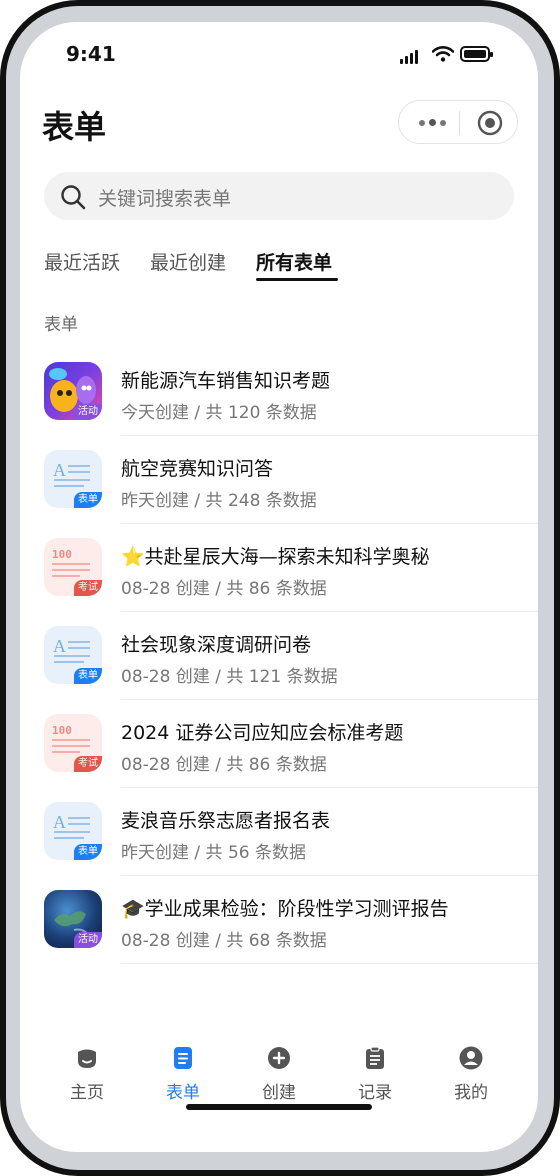 This screenshot has height=1176, width=560. Describe the element at coordinates (476, 54) in the screenshot. I see `battery-icon` at that location.